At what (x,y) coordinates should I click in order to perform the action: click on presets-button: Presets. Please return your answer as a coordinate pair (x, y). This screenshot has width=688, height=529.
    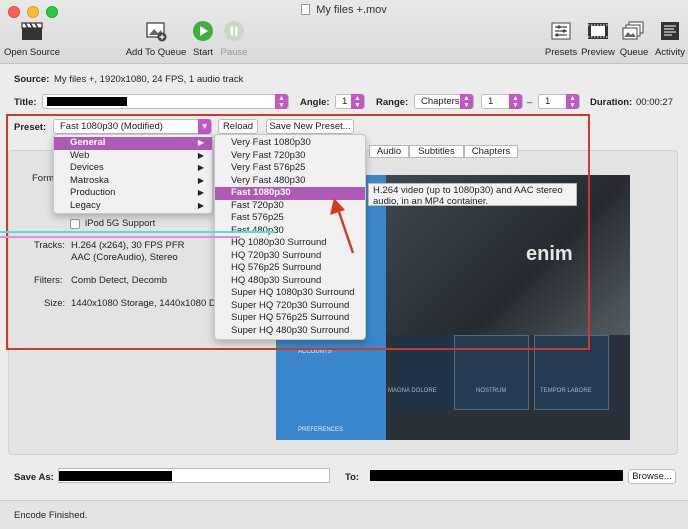
    Looking at the image, I should click on (561, 39).